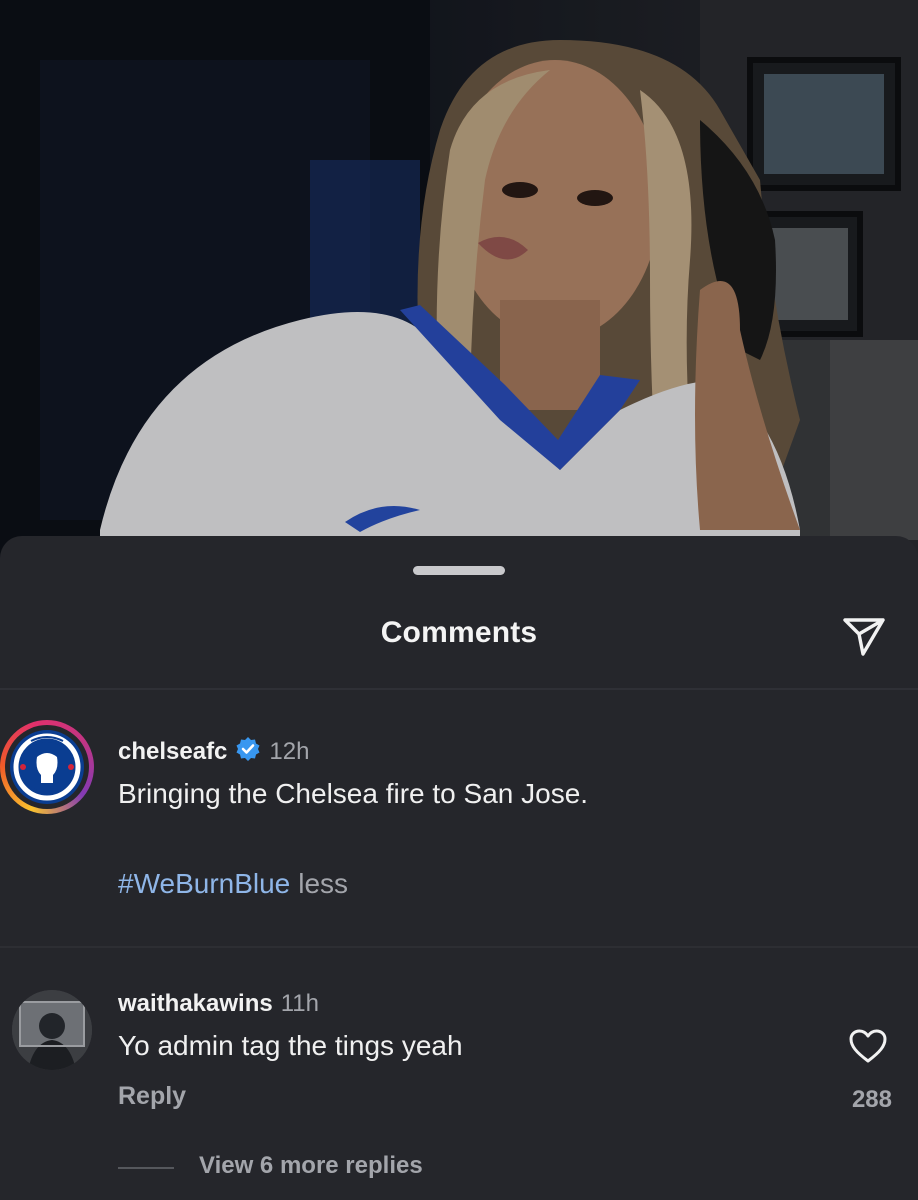 The width and height of the screenshot is (918, 1200). Describe the element at coordinates (459, 689) in the screenshot. I see `sheet-header-divider` at that location.